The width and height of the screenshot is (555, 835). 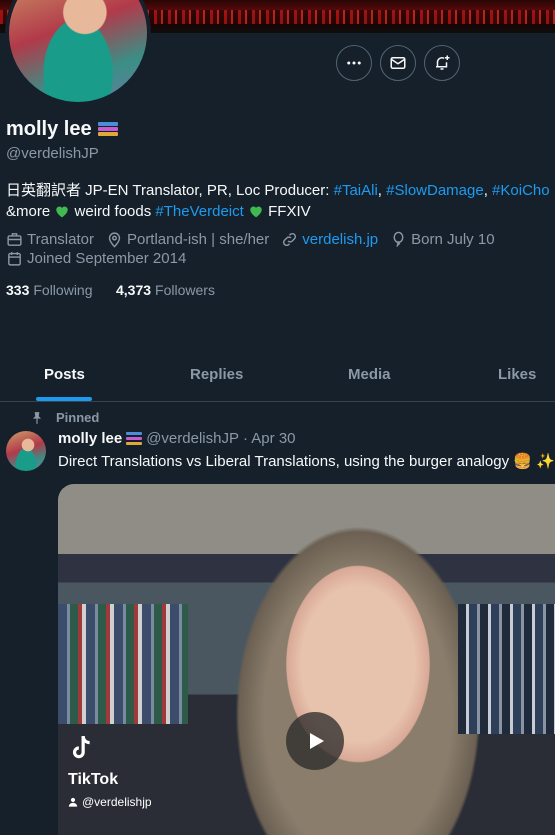 I want to click on following-count: 333, so click(x=18, y=290).